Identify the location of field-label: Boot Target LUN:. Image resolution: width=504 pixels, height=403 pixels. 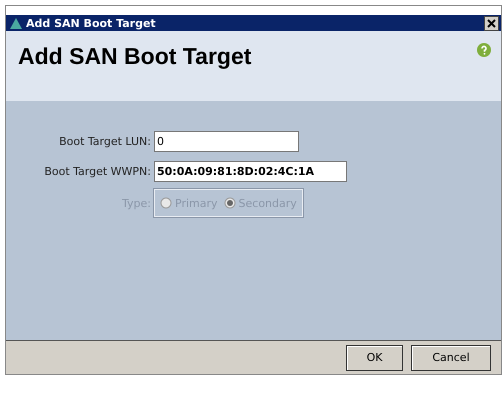
(104, 141).